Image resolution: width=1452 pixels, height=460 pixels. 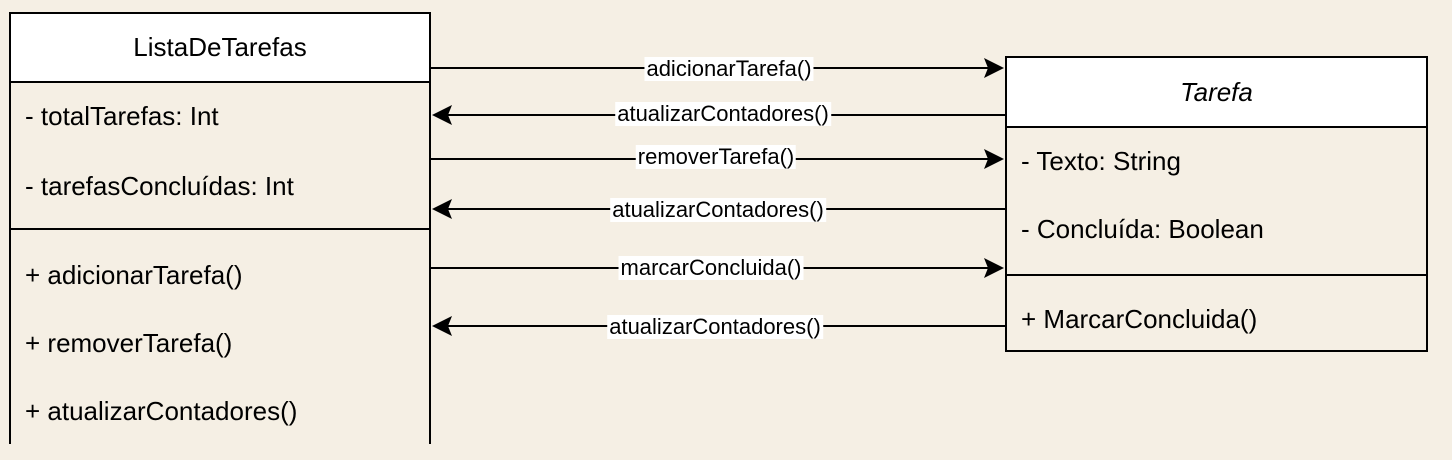 What do you see at coordinates (716, 156) in the screenshot?
I see `message-label-remover-tarefa: removerTarefa()` at bounding box center [716, 156].